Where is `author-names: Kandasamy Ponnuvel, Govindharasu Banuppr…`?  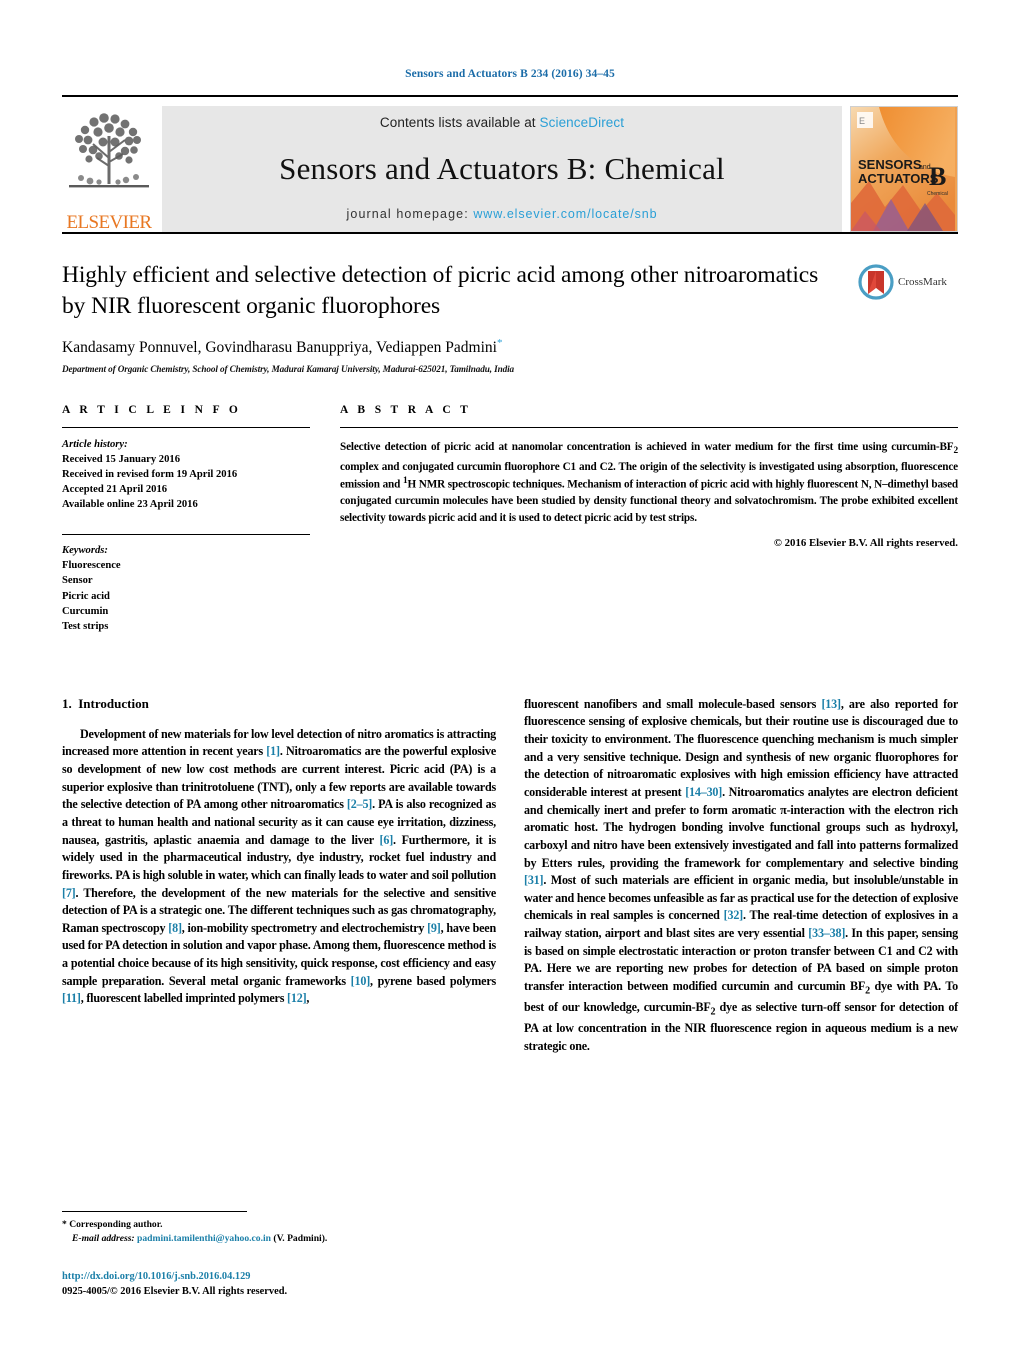
author-names: Kandasamy Ponnuvel, Govindharasu Banuppr… is located at coordinates (279, 348).